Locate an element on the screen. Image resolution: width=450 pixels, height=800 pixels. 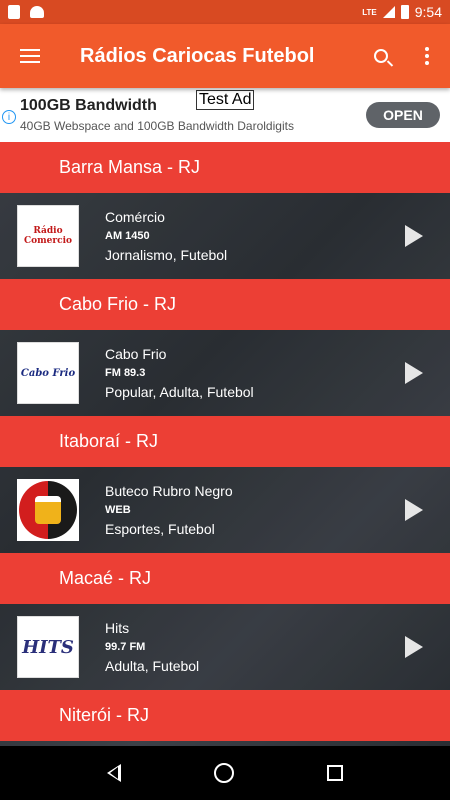
station-frequency: FM 89.3 is located at coordinates (125, 373).